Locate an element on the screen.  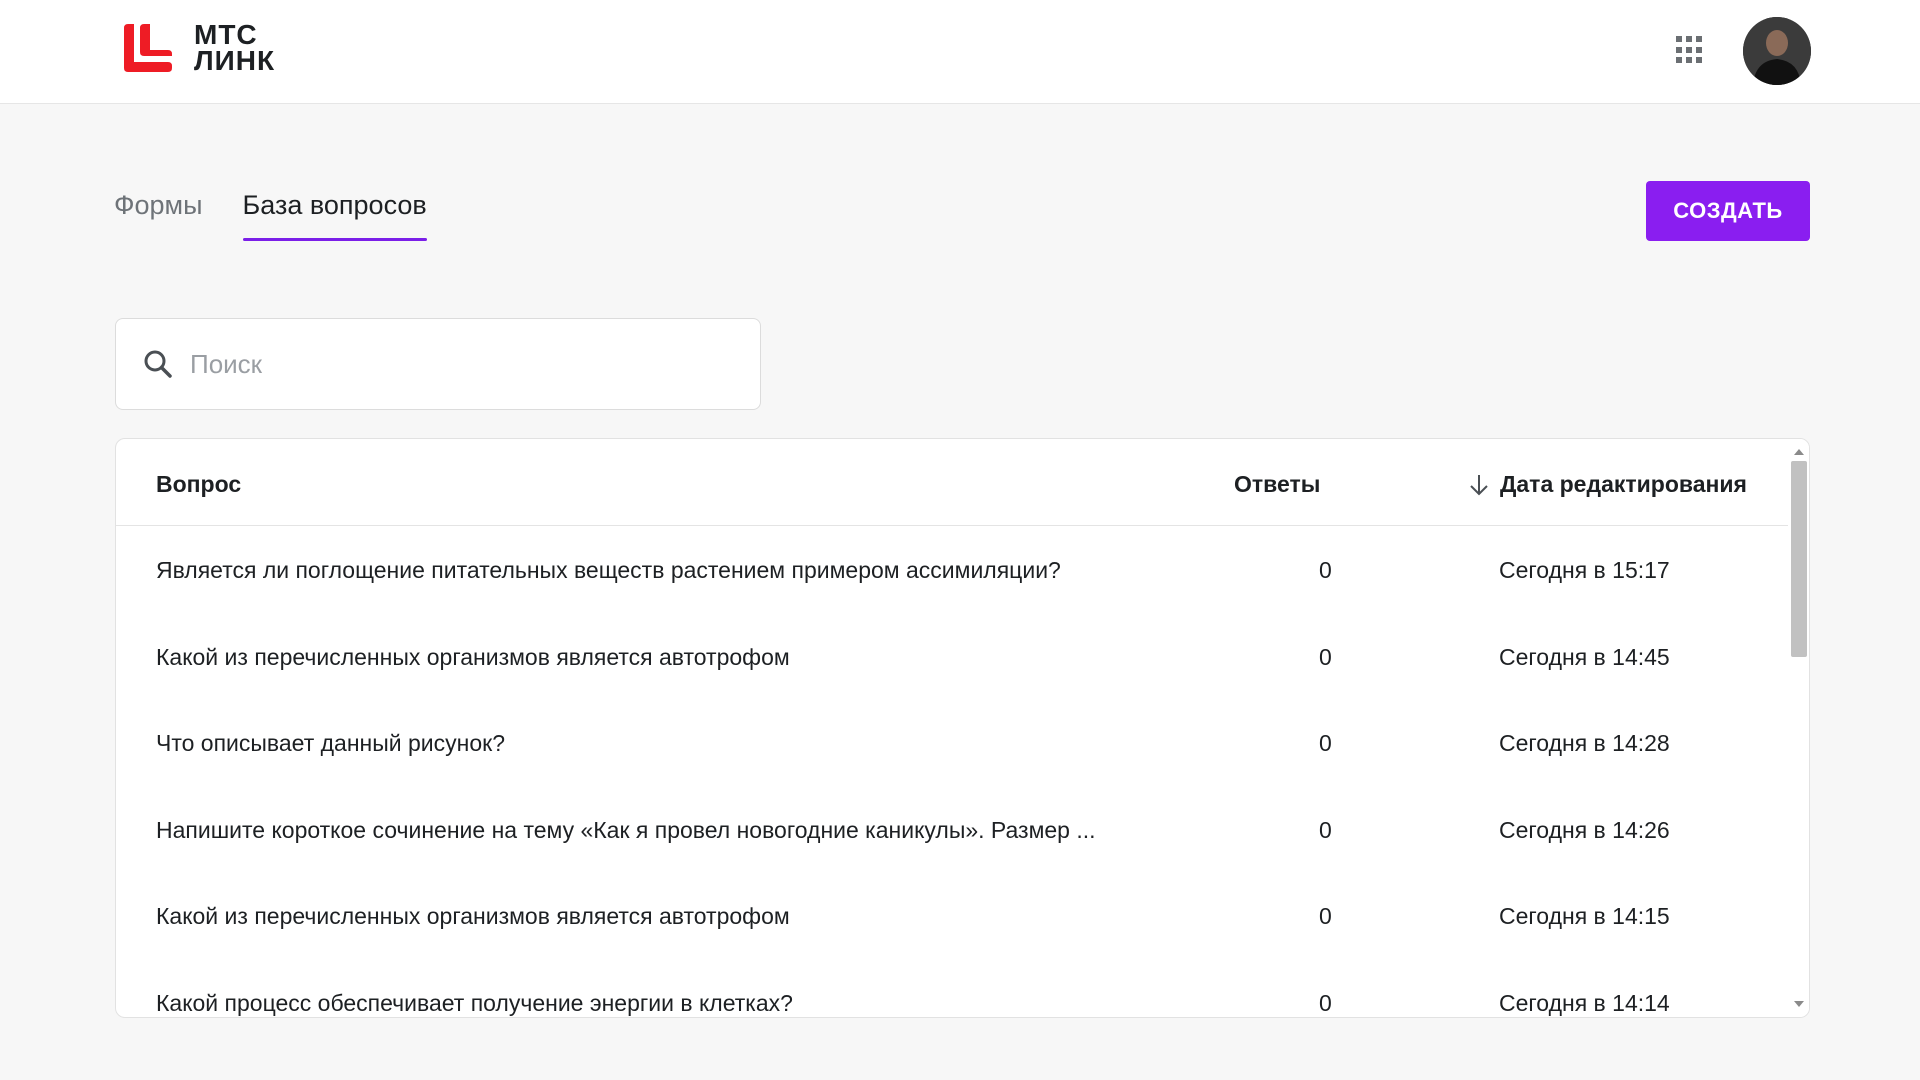
grid-icon is located at coordinates (1690, 50).